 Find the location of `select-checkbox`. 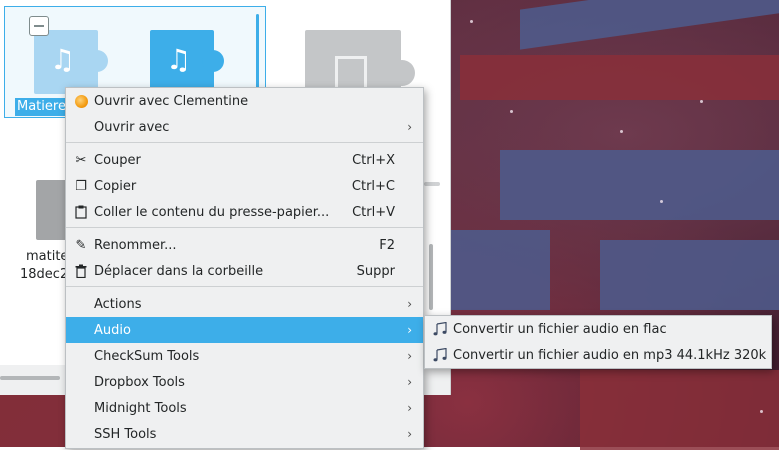

select-checkbox is located at coordinates (39, 26).